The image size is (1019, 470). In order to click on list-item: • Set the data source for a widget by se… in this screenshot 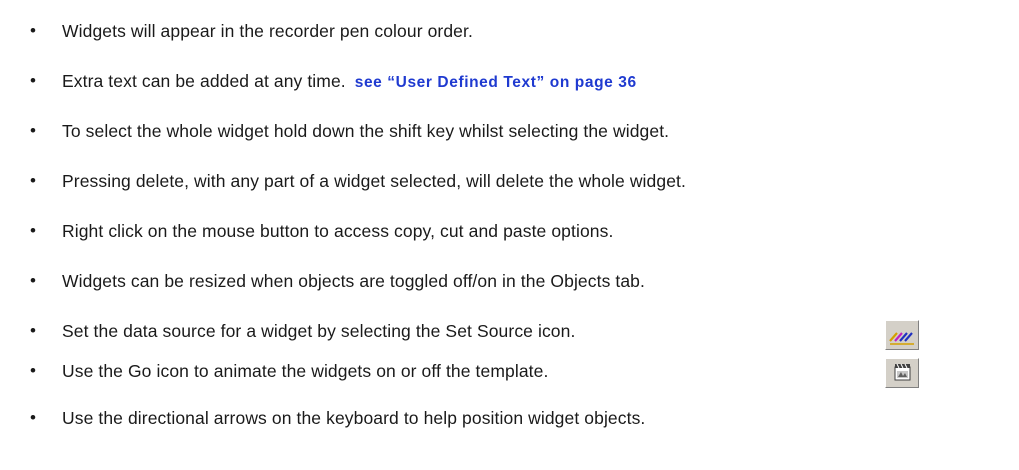, I will do `click(509, 331)`.